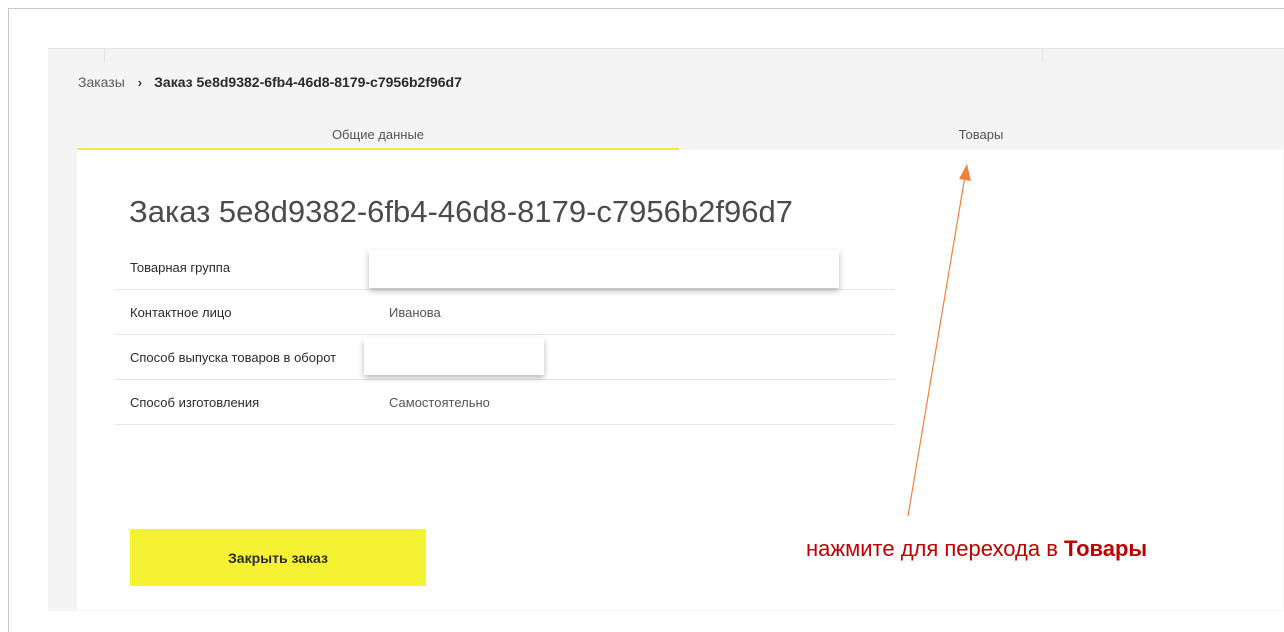  I want to click on field-value: Иванова, so click(415, 312).